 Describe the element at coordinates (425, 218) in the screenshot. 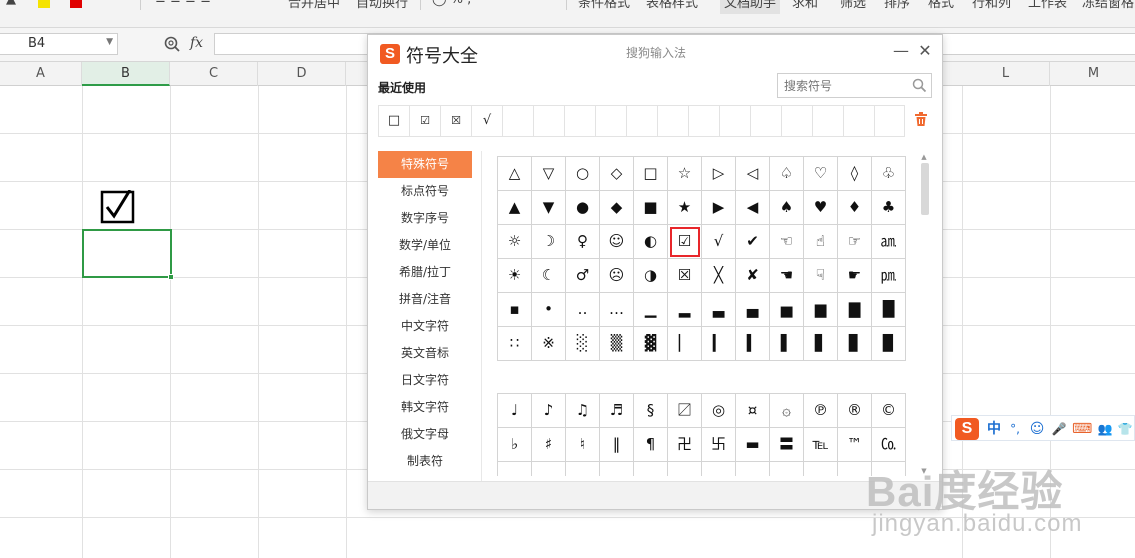

I see `category-numbers: 数字序号` at that location.